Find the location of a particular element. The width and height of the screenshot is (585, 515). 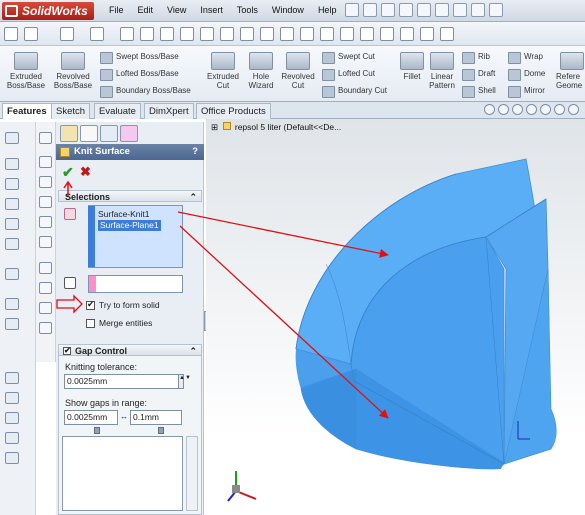

hole-wizard-button: Hole Wizard is located at coordinates (261, 71).